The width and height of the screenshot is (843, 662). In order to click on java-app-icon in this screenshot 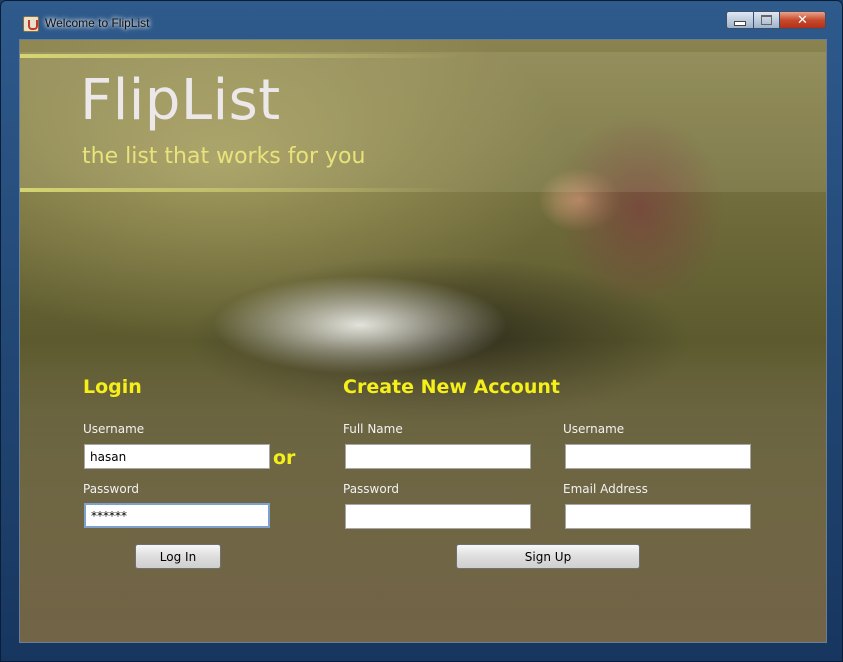, I will do `click(31, 24)`.